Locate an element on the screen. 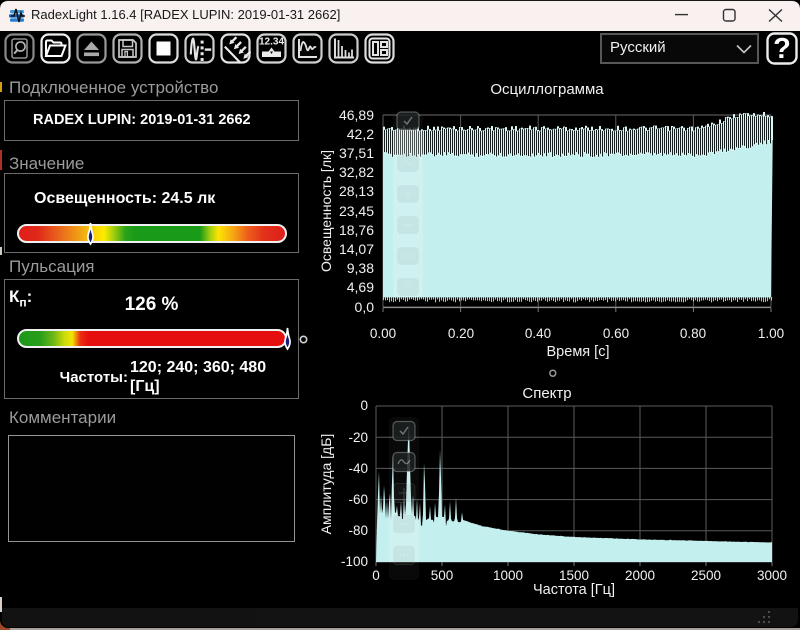  svg-text: 500 is located at coordinates (442, 575).